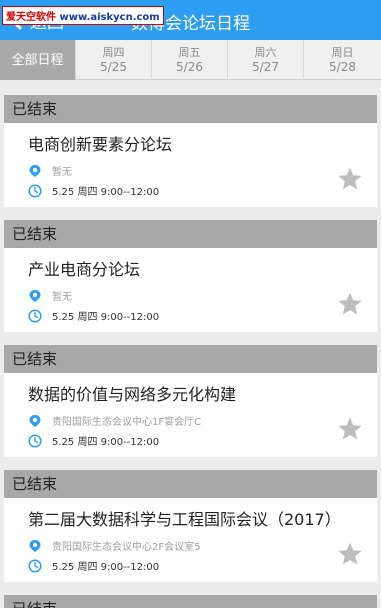 This screenshot has width=381, height=608. I want to click on tab-all-schedule: 全部日程, so click(38, 60).